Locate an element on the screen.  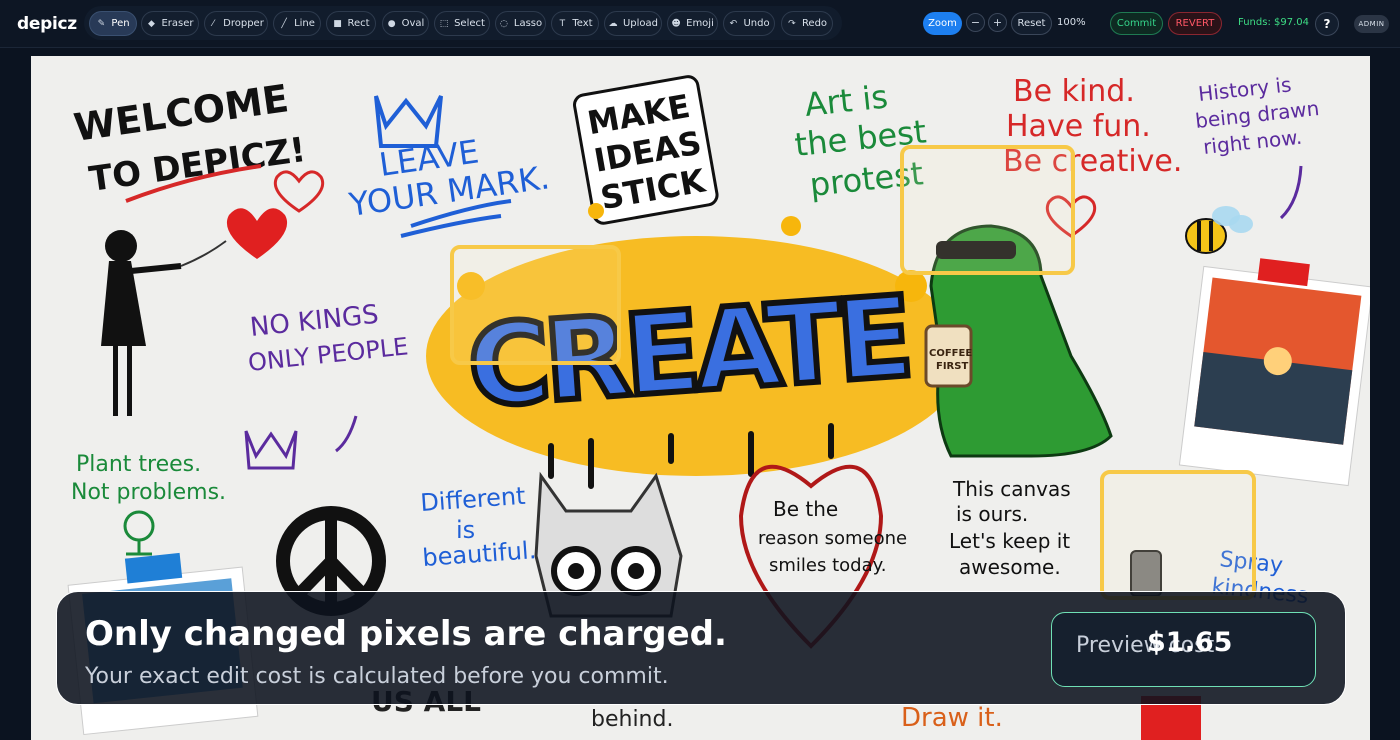
reason-text-2: reason someone is located at coordinates (832, 538).